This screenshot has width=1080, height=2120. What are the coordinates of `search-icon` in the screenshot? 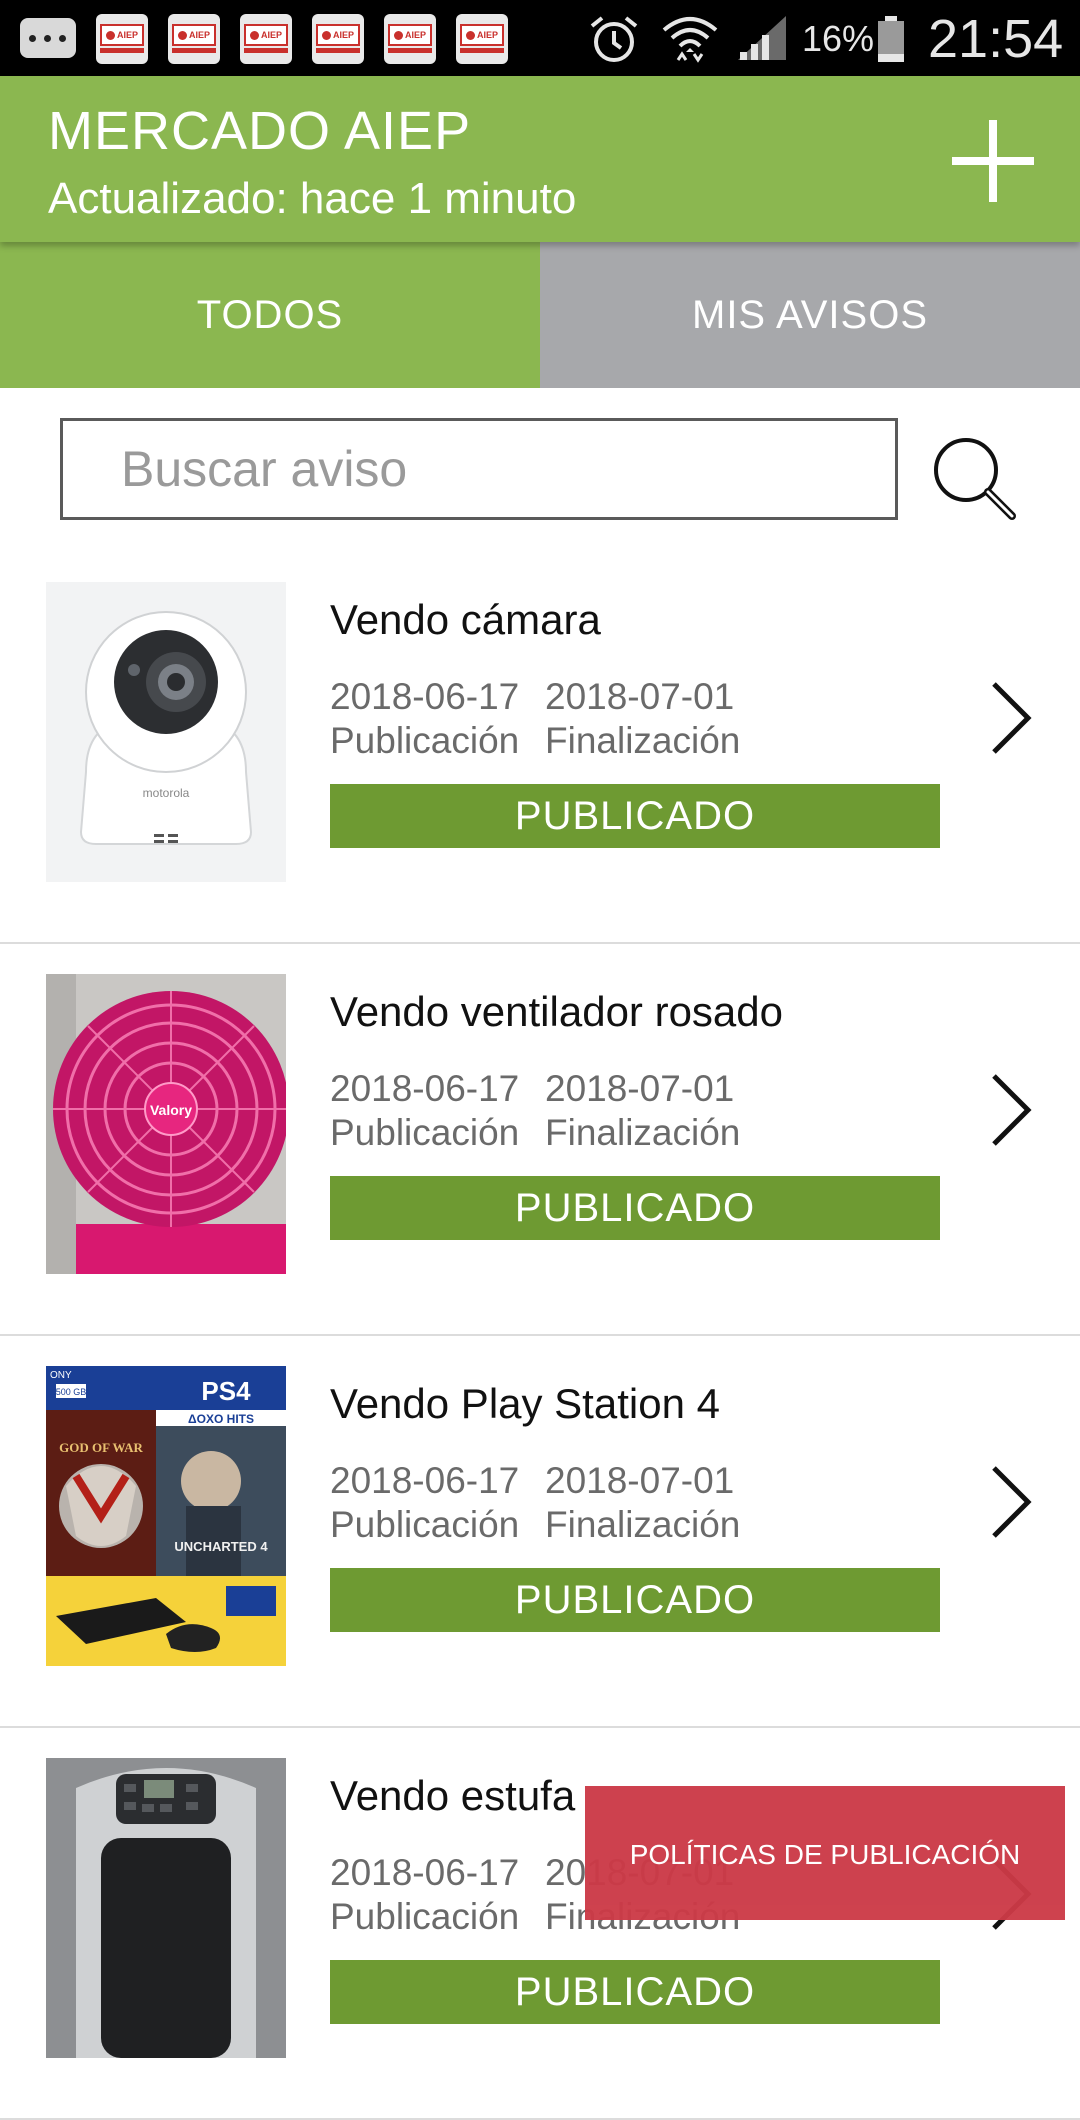 It's located at (974, 478).